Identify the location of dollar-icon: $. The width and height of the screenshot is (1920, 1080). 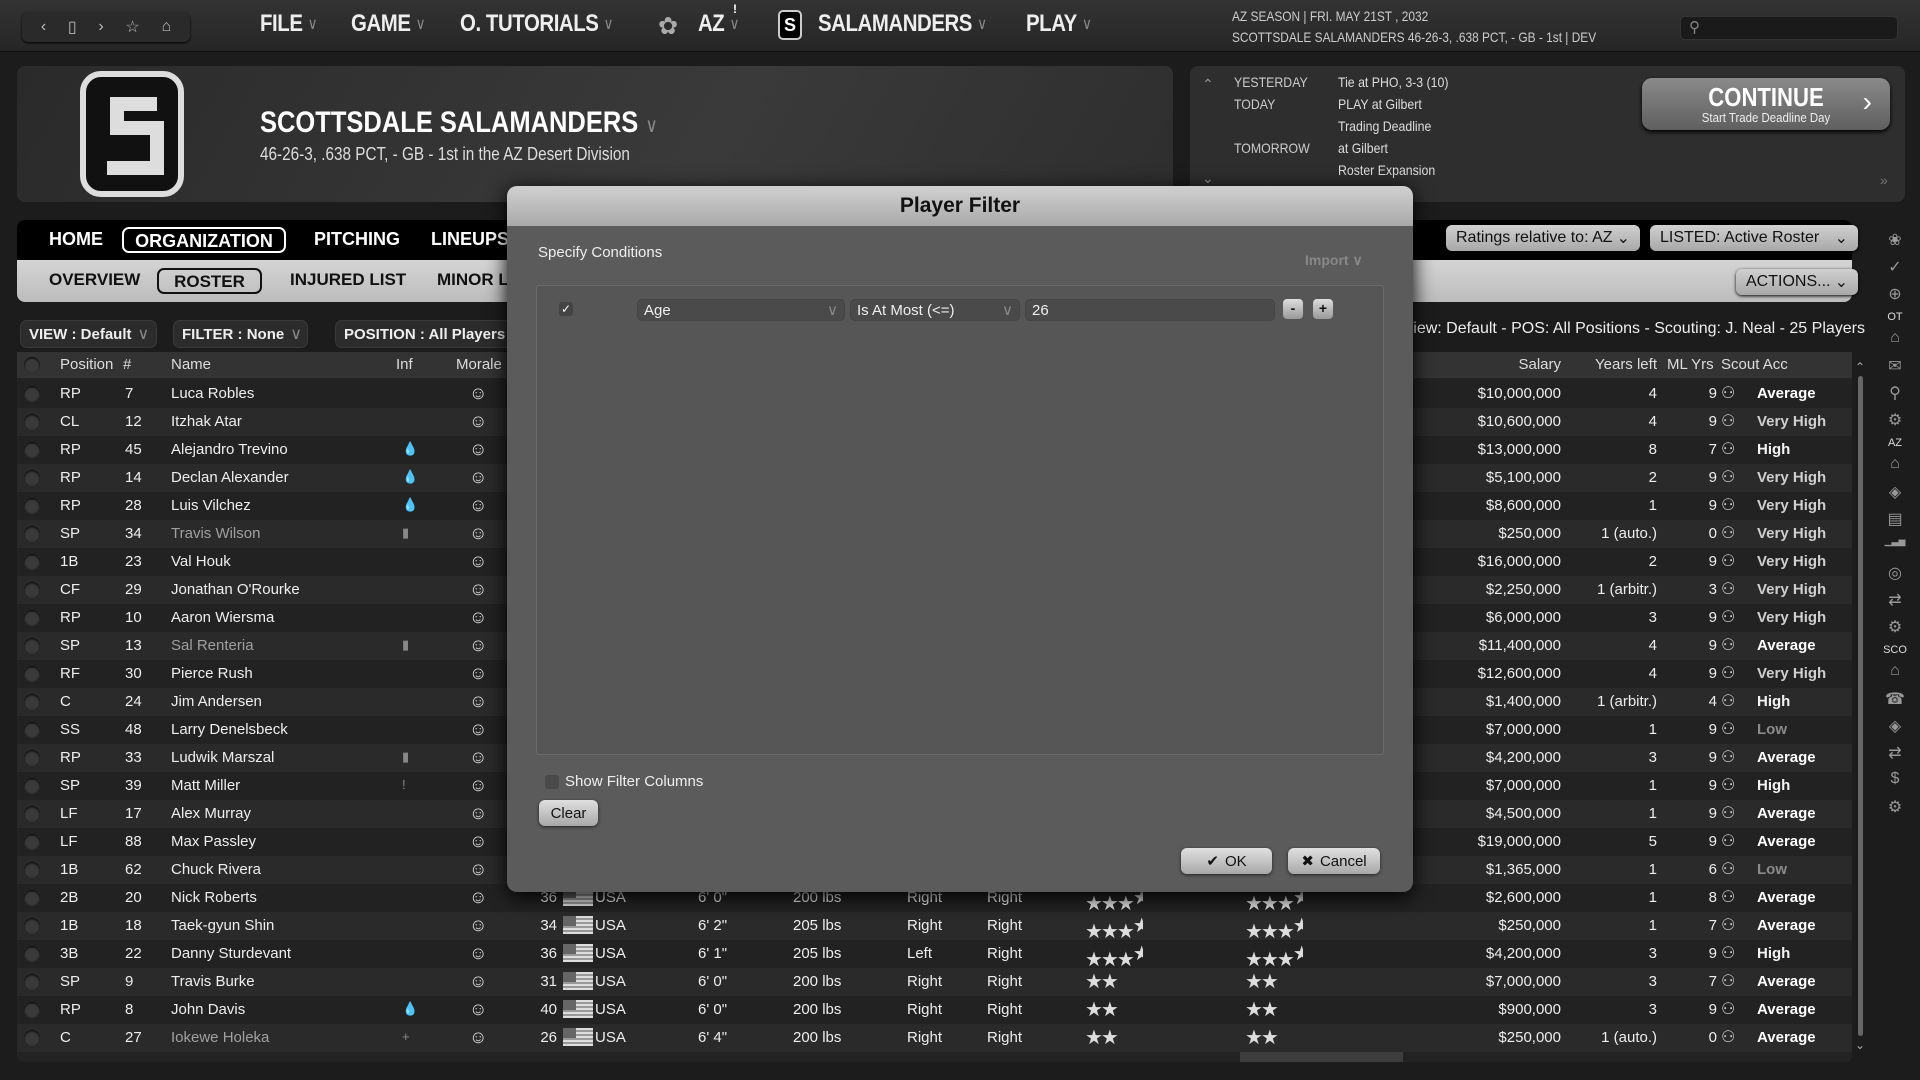
(1895, 783).